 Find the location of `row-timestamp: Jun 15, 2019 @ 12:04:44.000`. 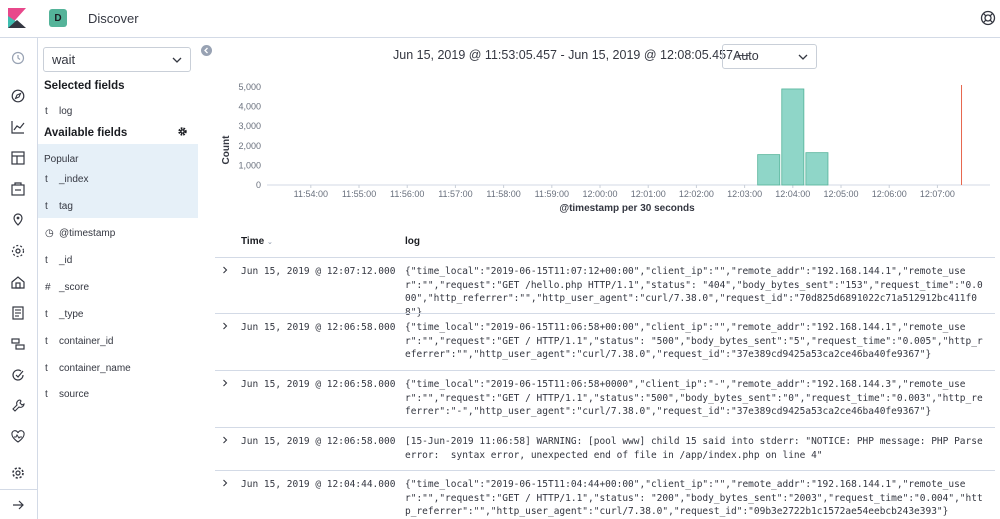

row-timestamp: Jun 15, 2019 @ 12:04:44.000 is located at coordinates (318, 484).